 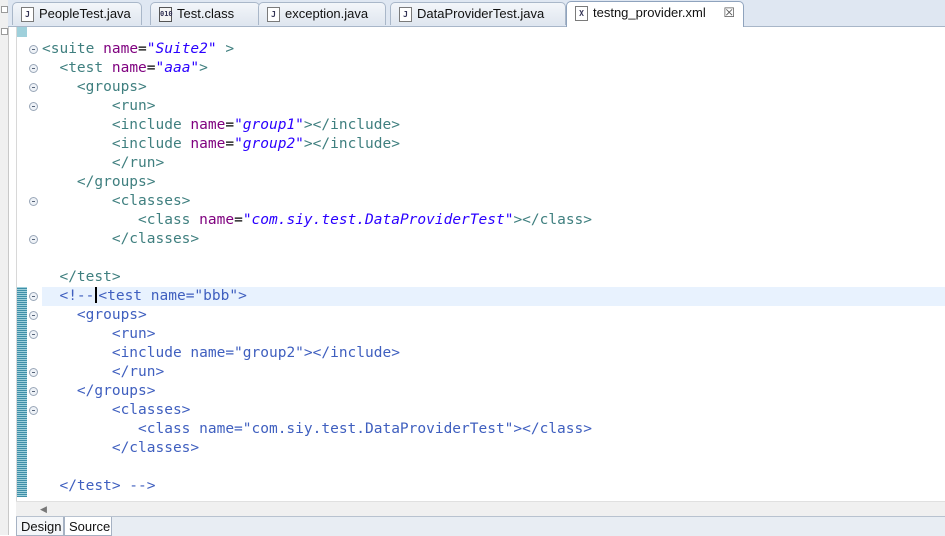 What do you see at coordinates (88, 526) in the screenshot?
I see `tab-source: Source` at bounding box center [88, 526].